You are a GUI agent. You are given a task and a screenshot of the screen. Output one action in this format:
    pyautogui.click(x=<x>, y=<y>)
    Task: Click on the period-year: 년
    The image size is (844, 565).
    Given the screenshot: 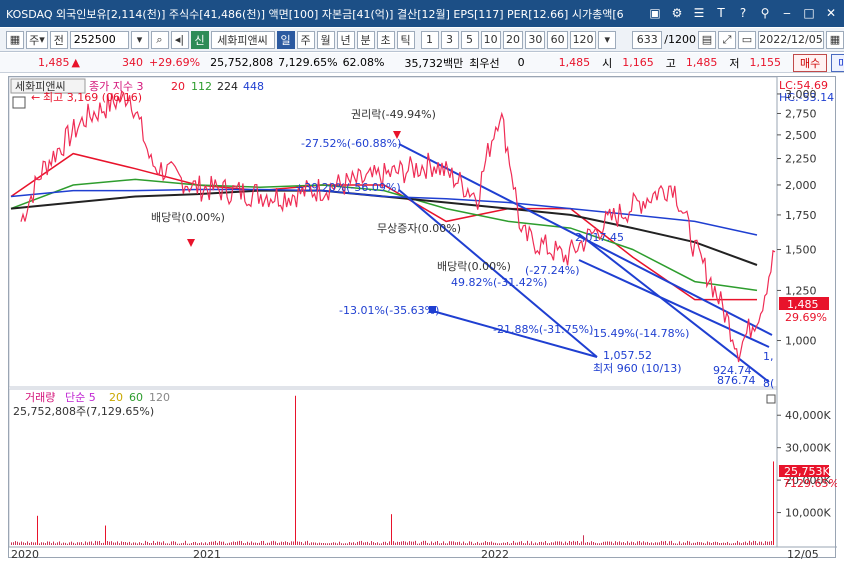 What is the action you would take?
    pyautogui.click(x=345, y=39)
    